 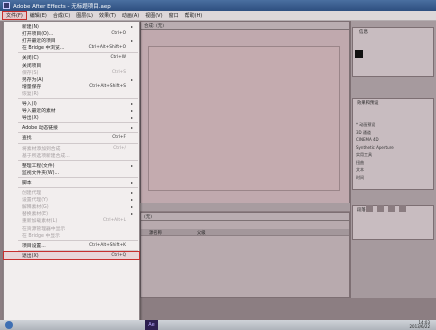 What do you see at coordinates (71, 206) in the screenshot?
I see `file-menu-item: 解释素材(G) ▸` at bounding box center [71, 206].